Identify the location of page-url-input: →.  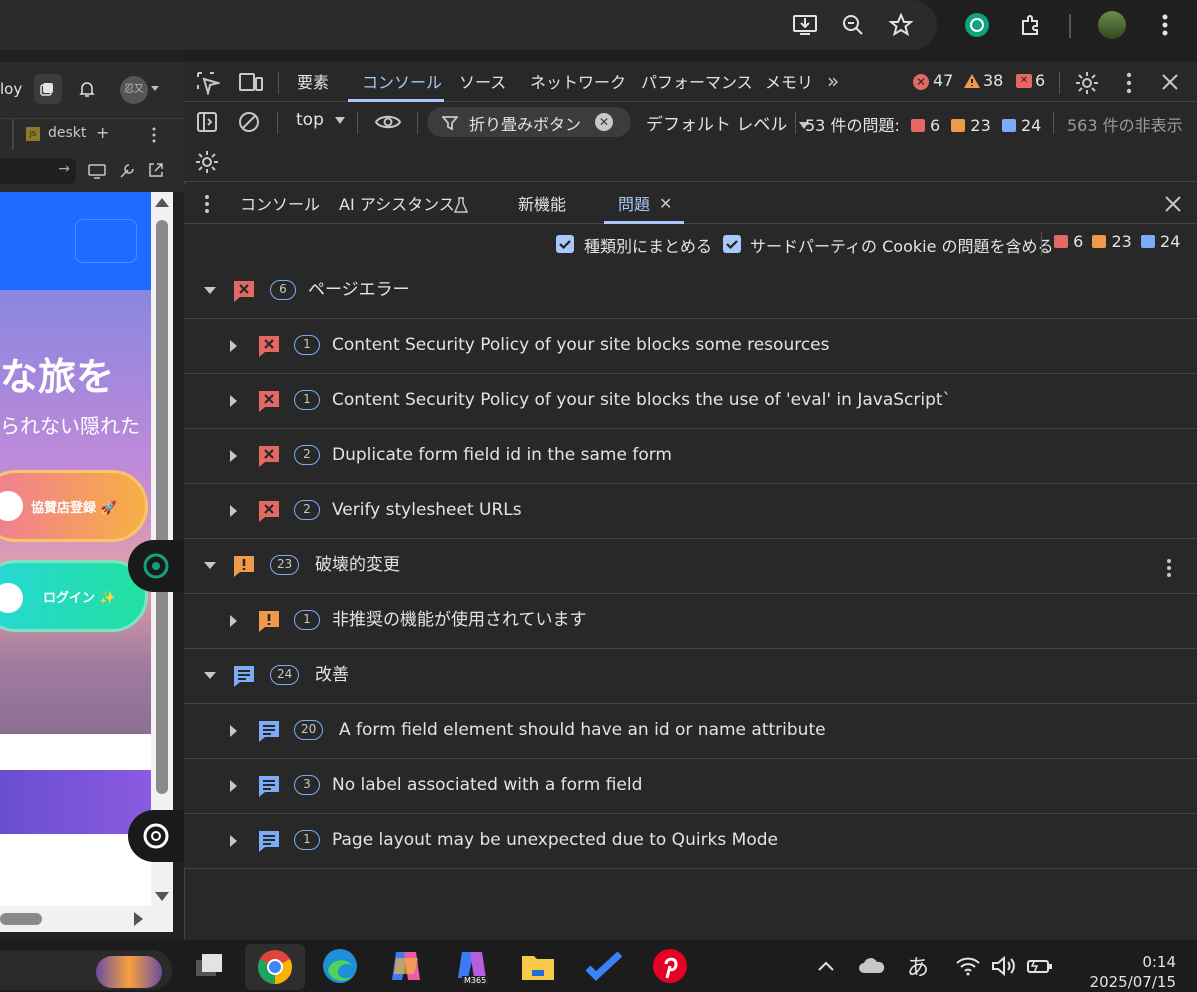
(38, 171).